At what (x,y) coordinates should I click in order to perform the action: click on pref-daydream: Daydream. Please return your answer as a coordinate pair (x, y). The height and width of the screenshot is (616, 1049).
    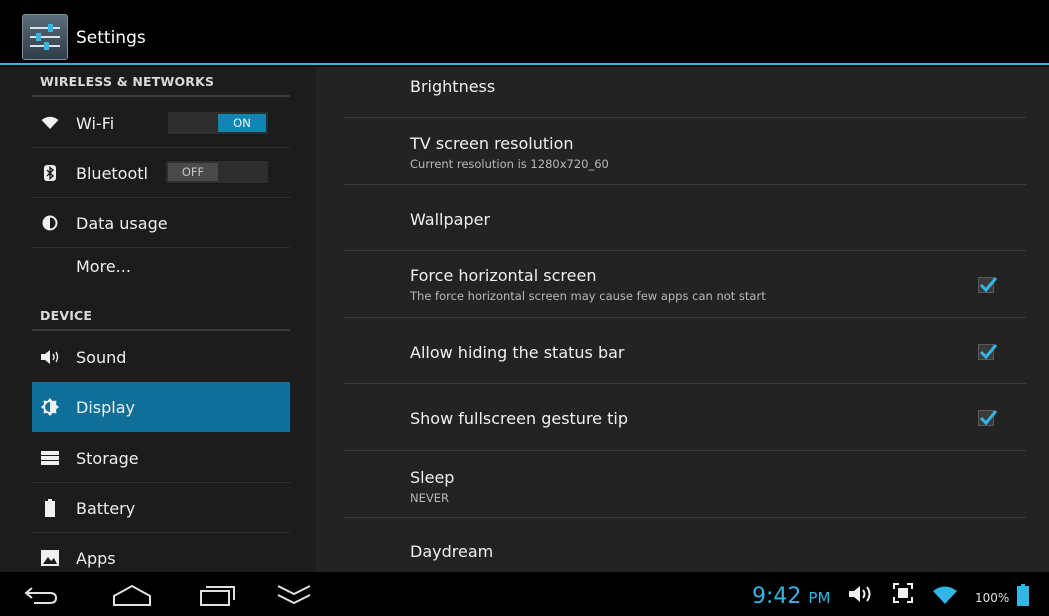
    Looking at the image, I should click on (685, 545).